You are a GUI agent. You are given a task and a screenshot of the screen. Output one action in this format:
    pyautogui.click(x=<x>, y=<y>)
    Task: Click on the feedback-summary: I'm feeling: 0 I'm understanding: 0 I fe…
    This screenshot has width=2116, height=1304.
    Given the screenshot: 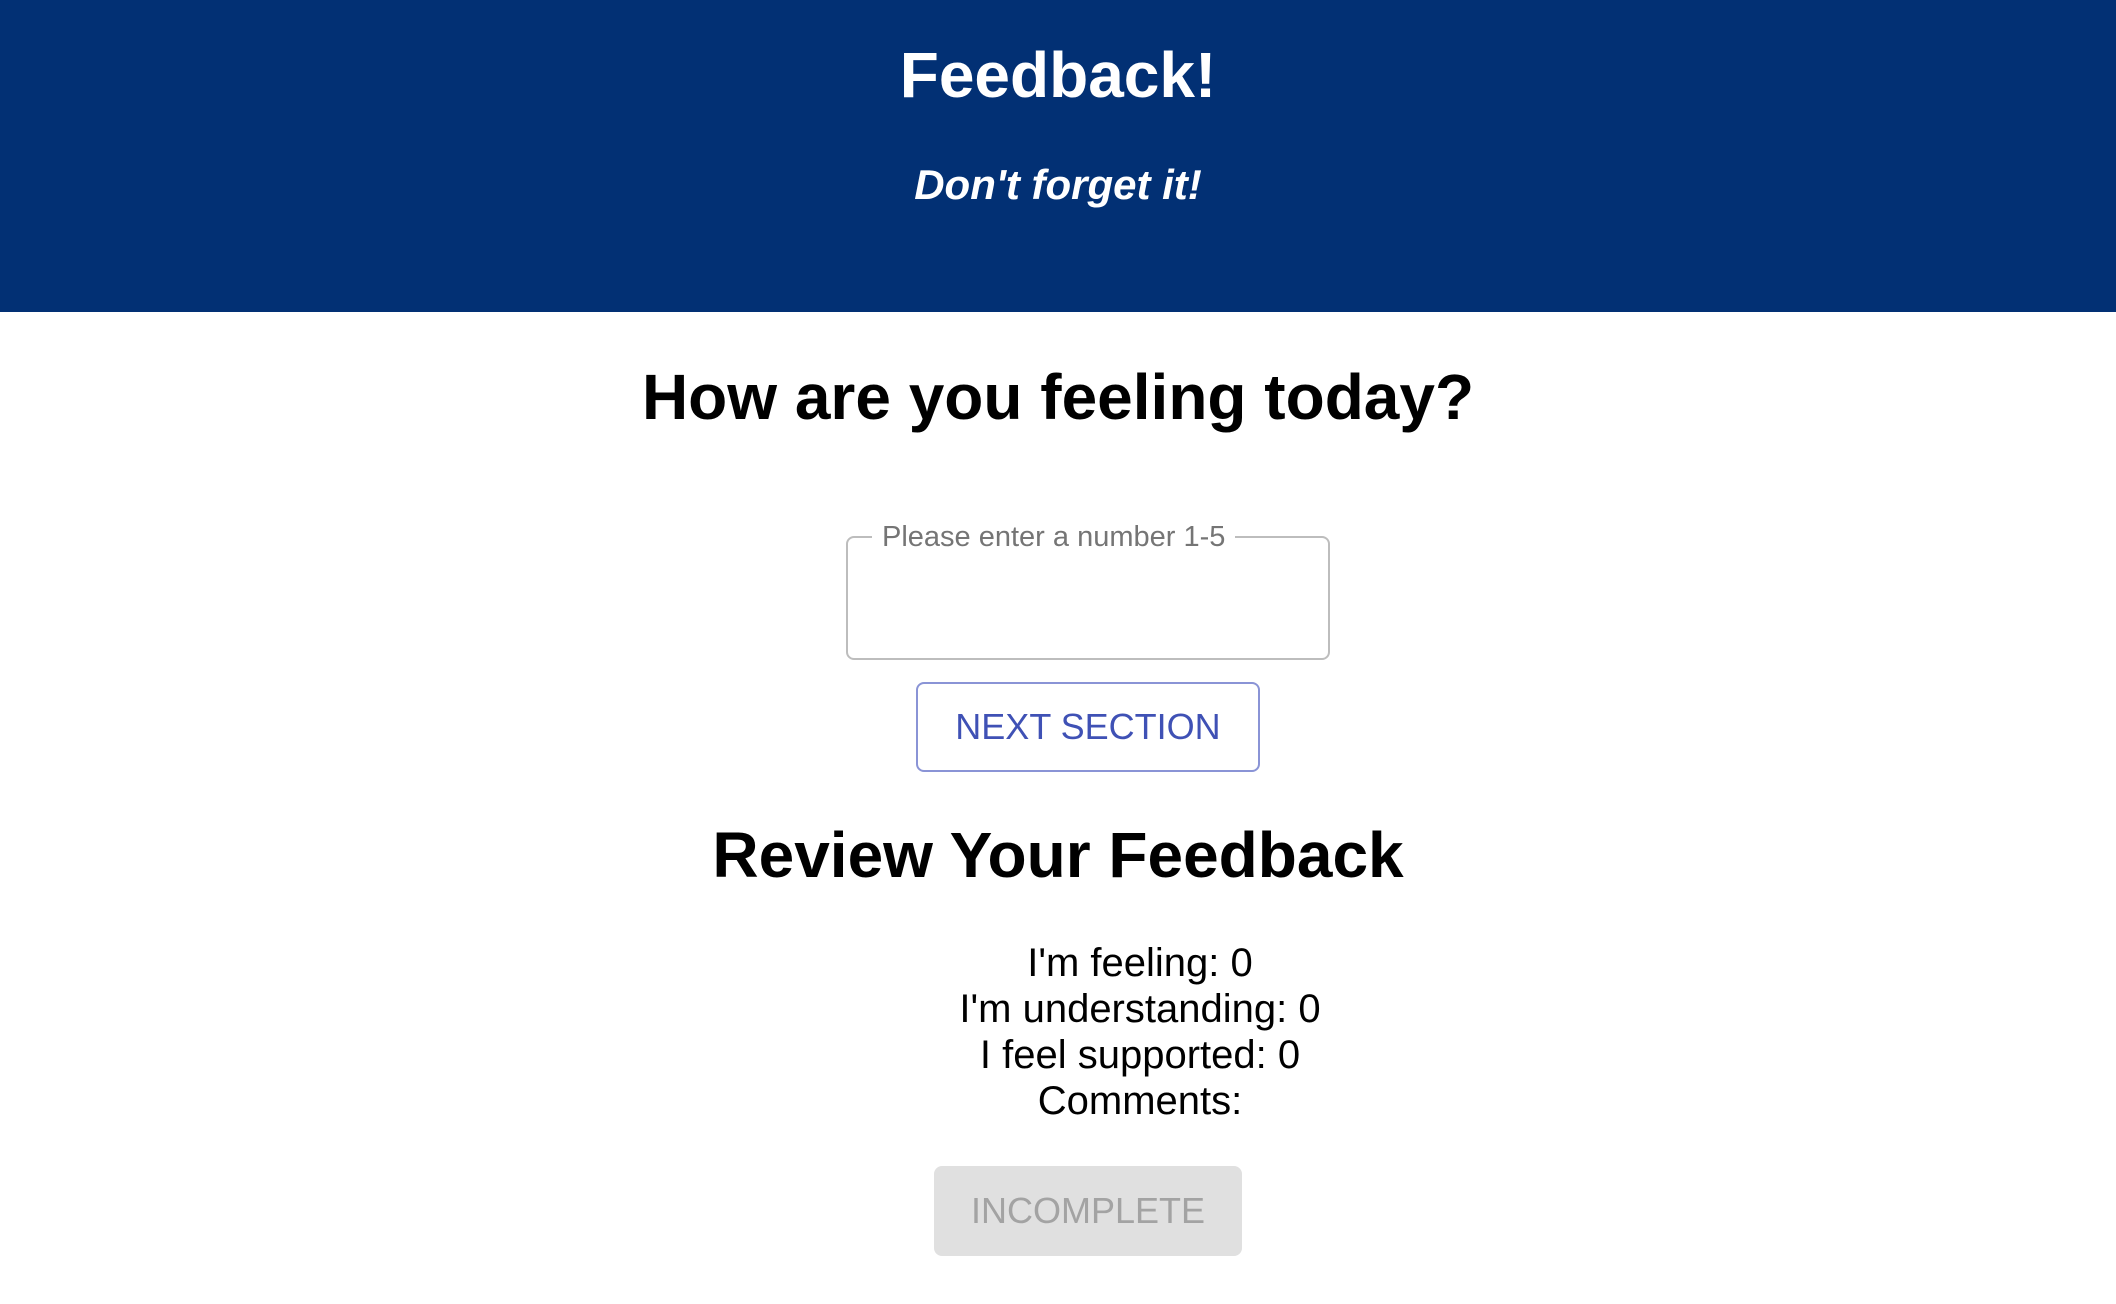 What is the action you would take?
    pyautogui.click(x=1139, y=1032)
    